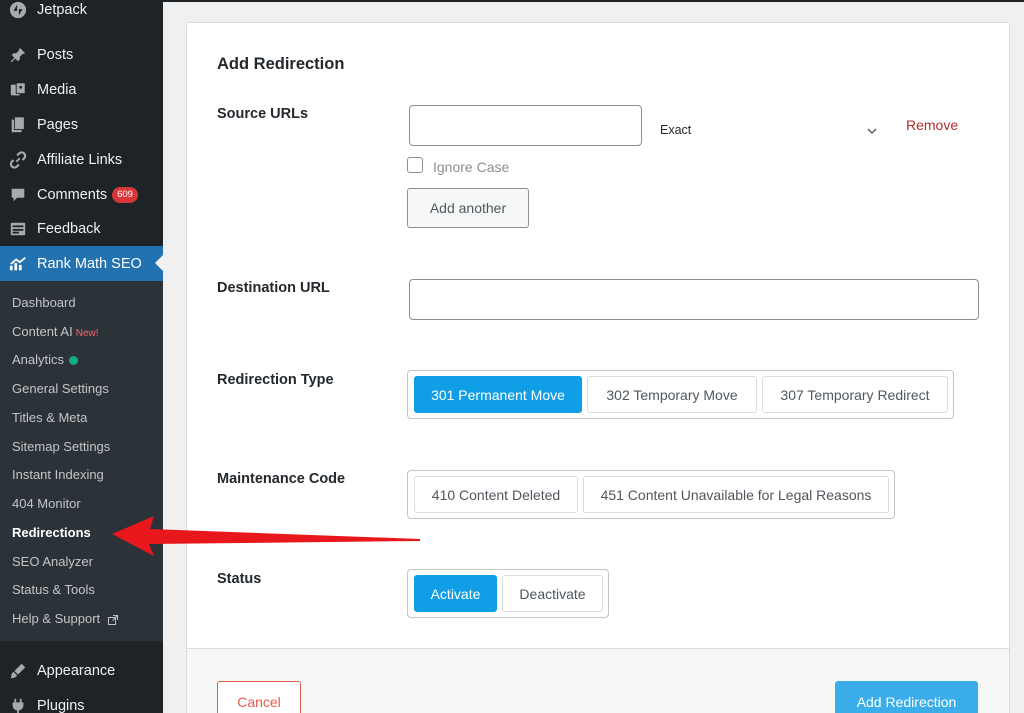 This screenshot has width=1024, height=713. Describe the element at coordinates (455, 593) in the screenshot. I see `activate-button: Activate` at that location.